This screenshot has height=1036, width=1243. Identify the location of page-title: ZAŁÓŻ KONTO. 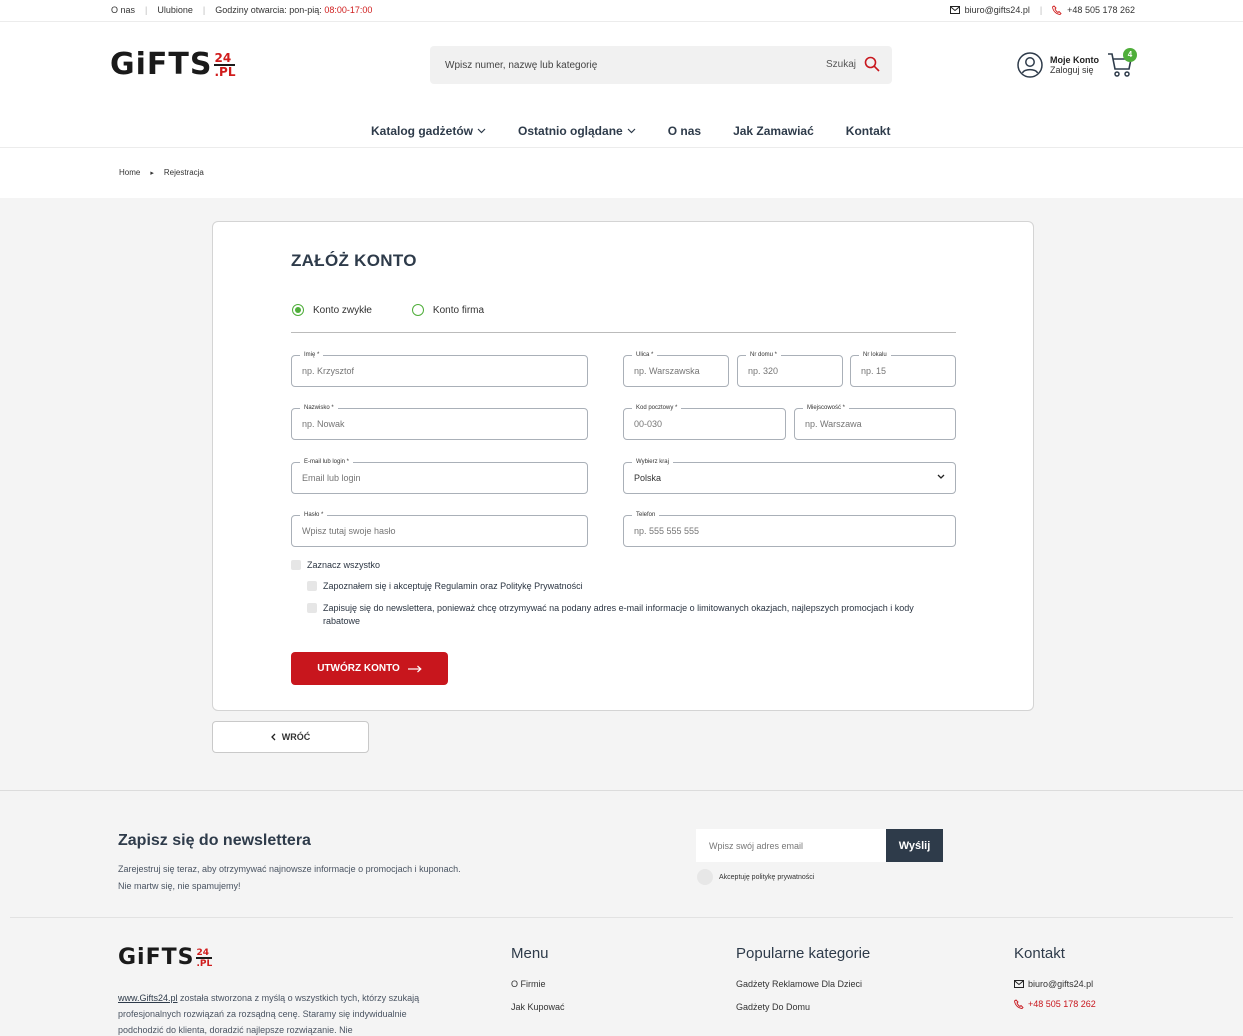
(354, 260).